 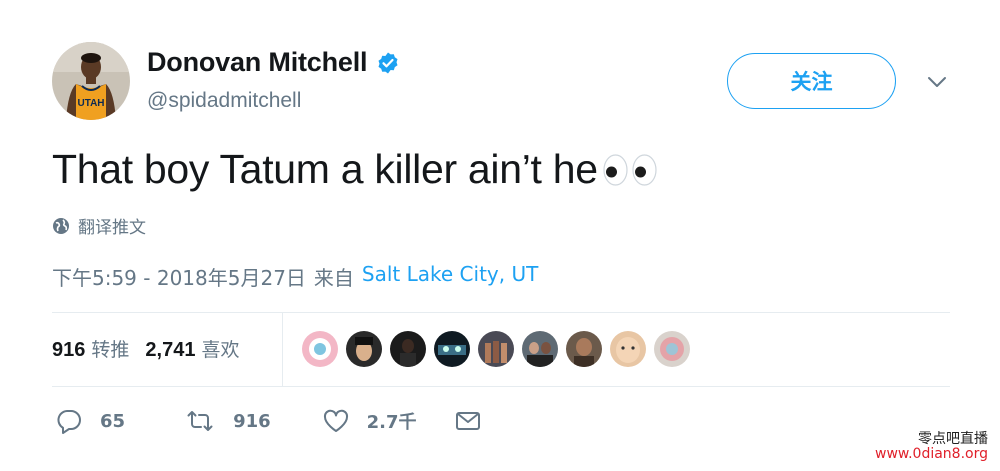 What do you see at coordinates (179, 276) in the screenshot?
I see `timestamp: 下午5:59 - 2018年5月27日` at bounding box center [179, 276].